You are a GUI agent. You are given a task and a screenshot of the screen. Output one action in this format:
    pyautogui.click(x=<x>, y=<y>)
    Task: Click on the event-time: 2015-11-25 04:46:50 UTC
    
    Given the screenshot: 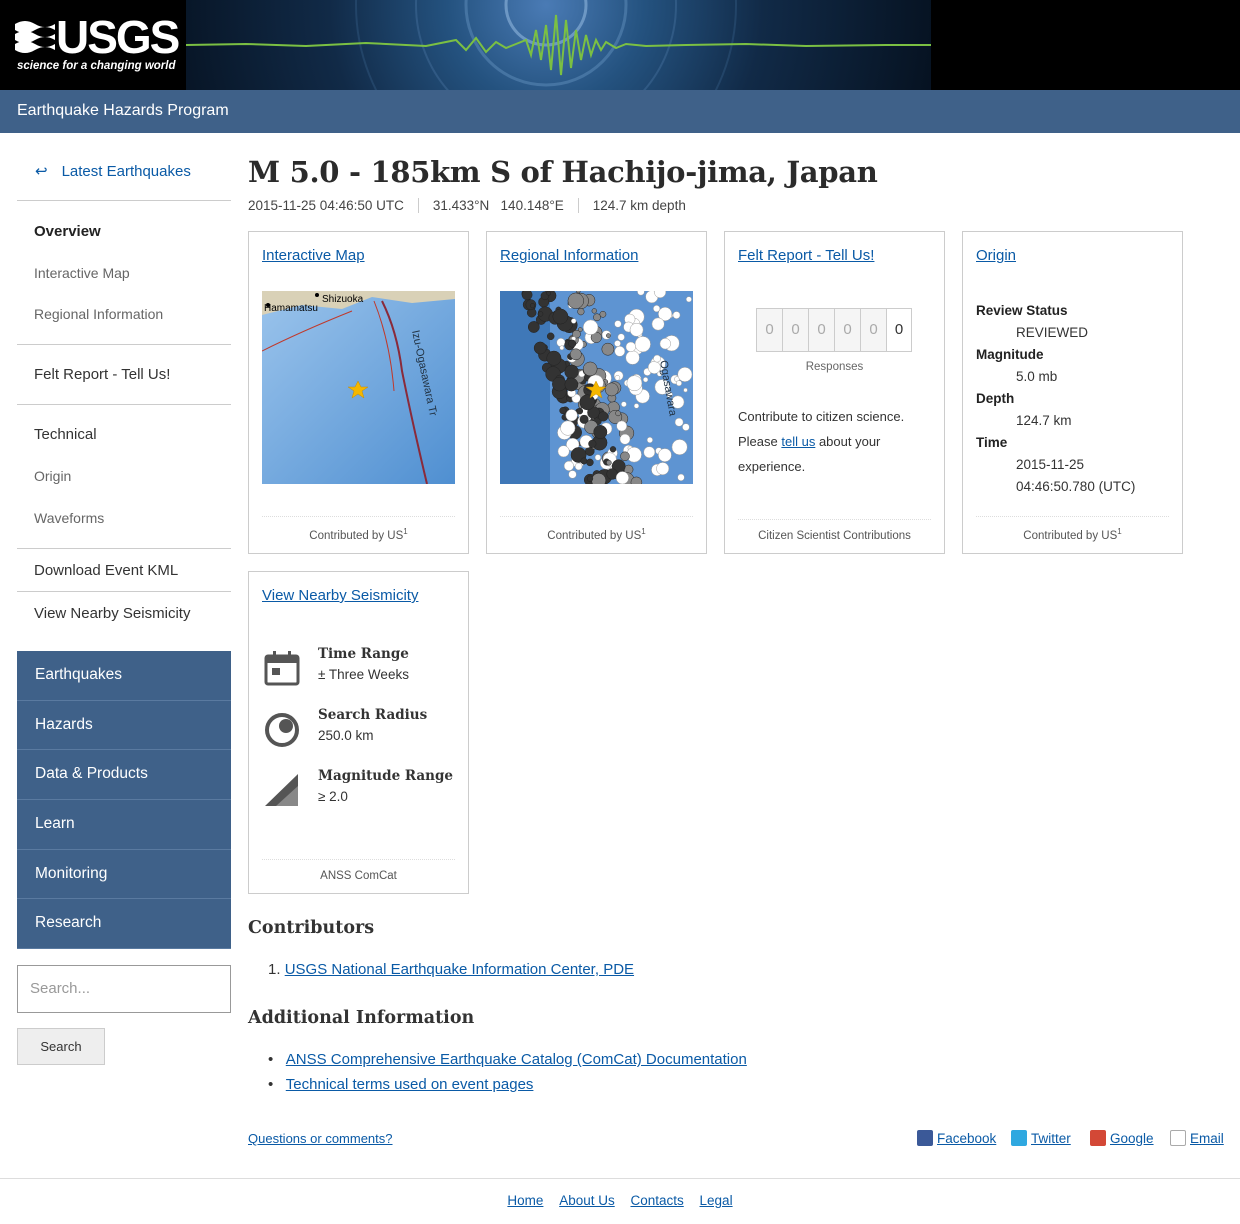 What is the action you would take?
    pyautogui.click(x=326, y=205)
    